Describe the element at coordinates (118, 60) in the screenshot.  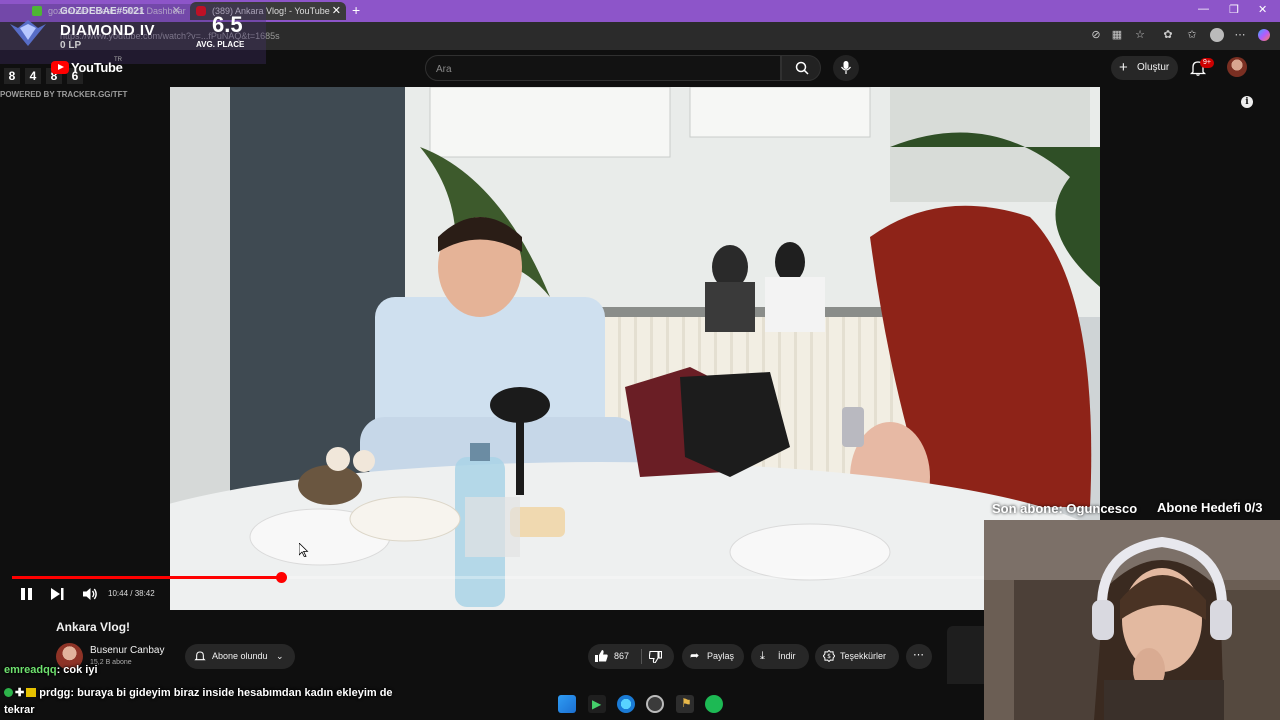
I see `region-code: TR` at that location.